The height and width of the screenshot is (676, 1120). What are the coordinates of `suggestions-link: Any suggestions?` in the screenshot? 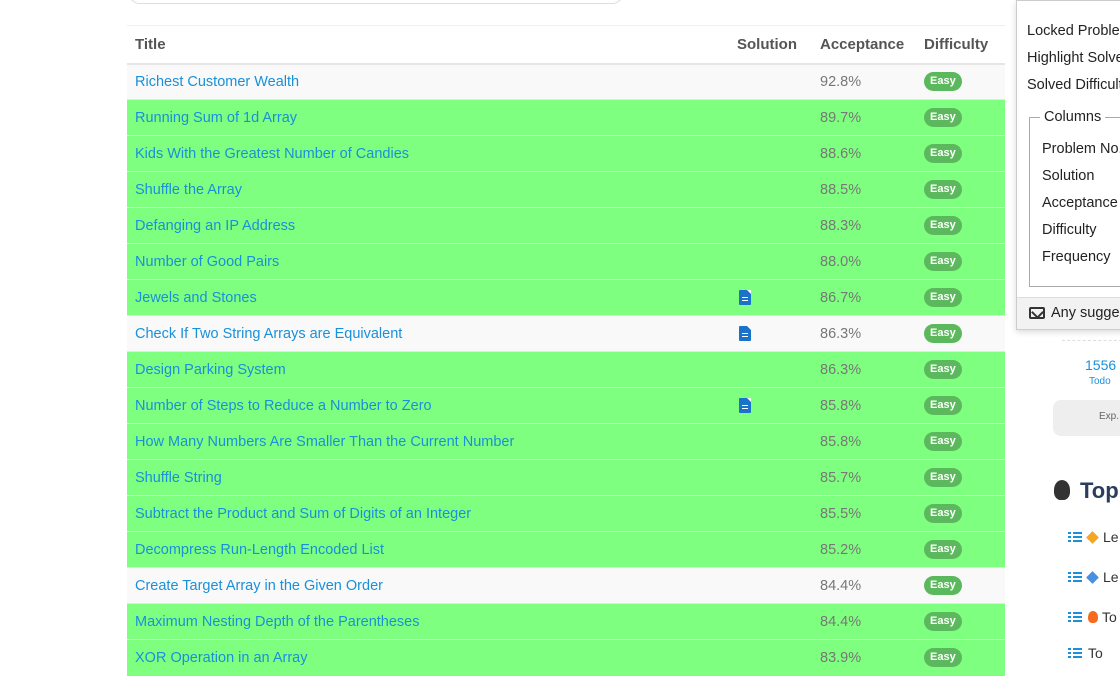 It's located at (1068, 313).